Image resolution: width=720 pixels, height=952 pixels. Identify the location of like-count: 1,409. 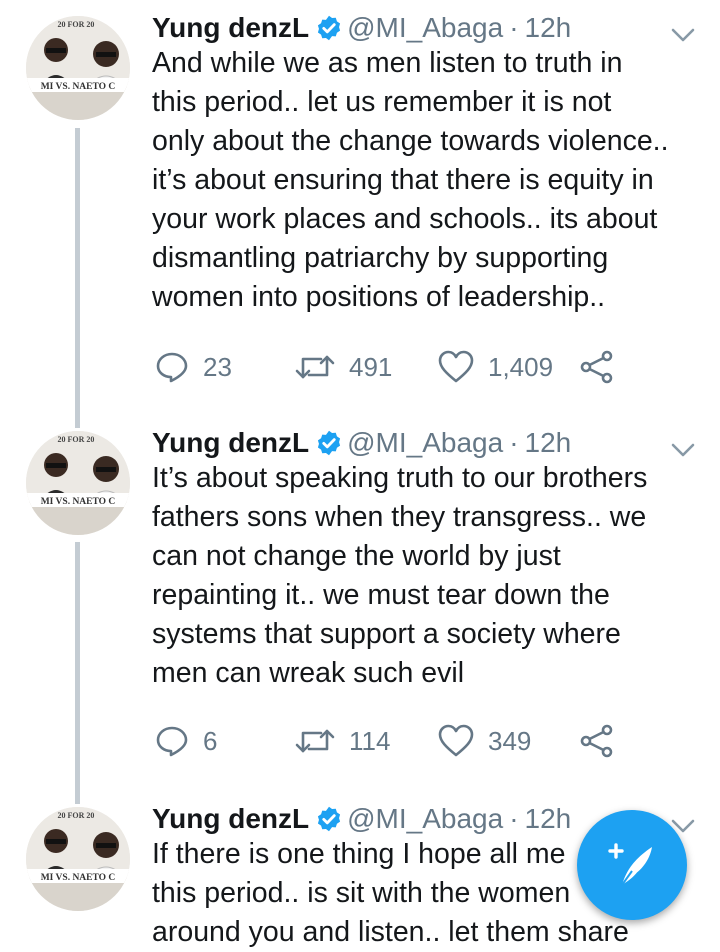
(521, 366).